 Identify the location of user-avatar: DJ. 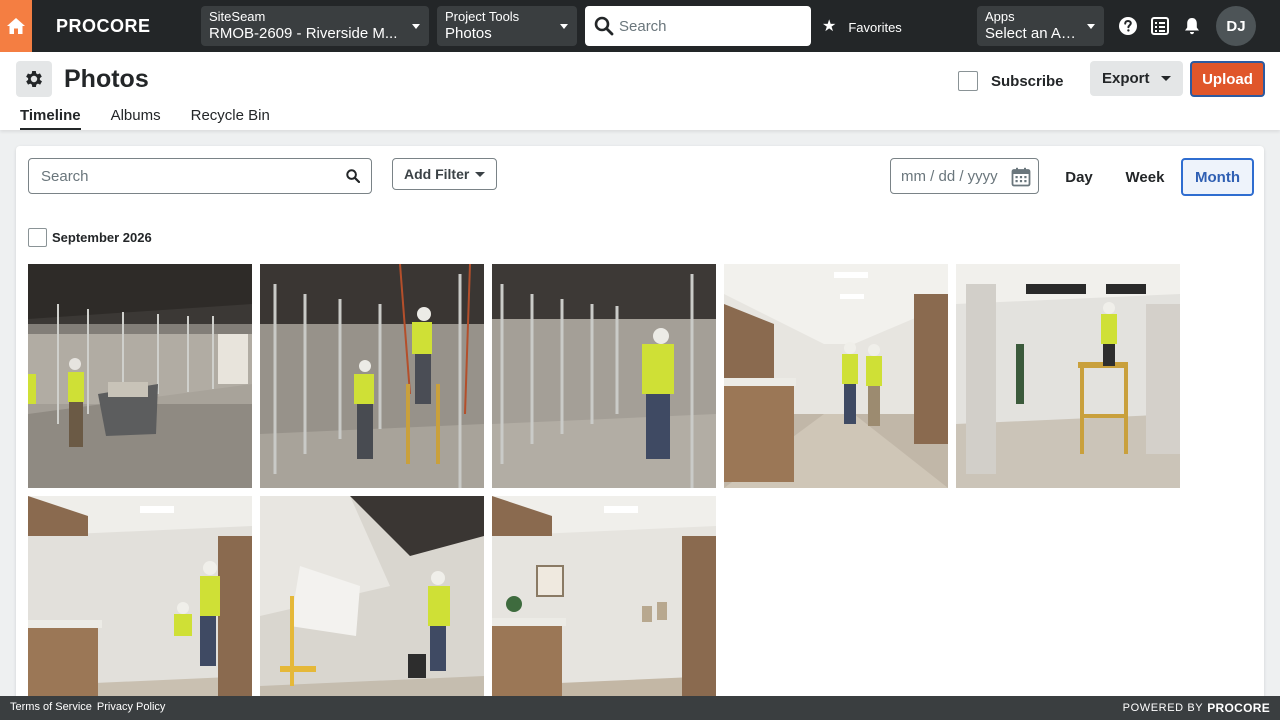
(1236, 26).